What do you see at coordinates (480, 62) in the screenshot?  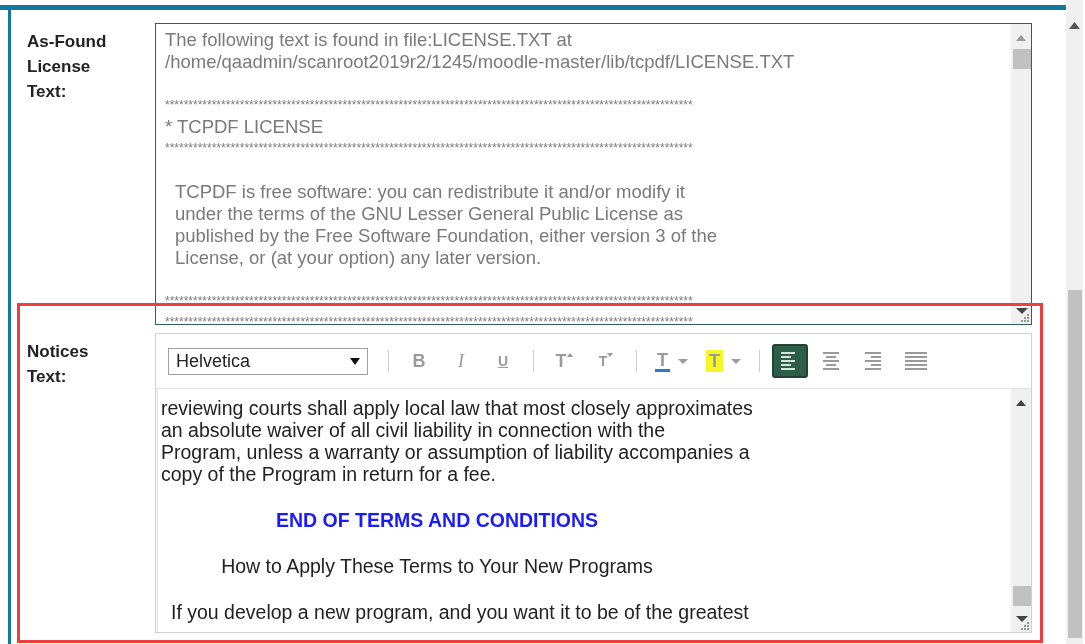 I see `text-line: /home/qaadmin/scanroot2019r2/1245/moodle-master/lib/tcpdf/LICENSE.TXT` at bounding box center [480, 62].